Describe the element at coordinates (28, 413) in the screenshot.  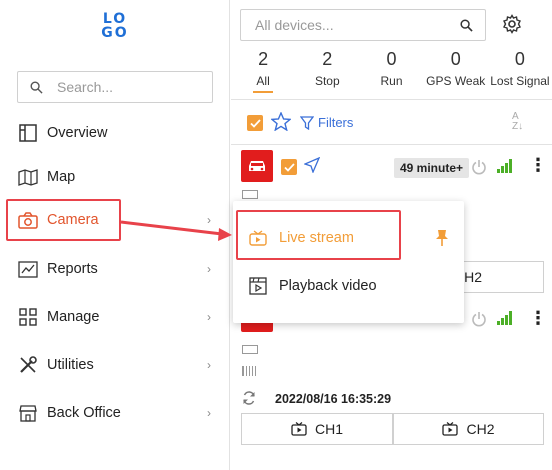
I see `store-icon` at that location.